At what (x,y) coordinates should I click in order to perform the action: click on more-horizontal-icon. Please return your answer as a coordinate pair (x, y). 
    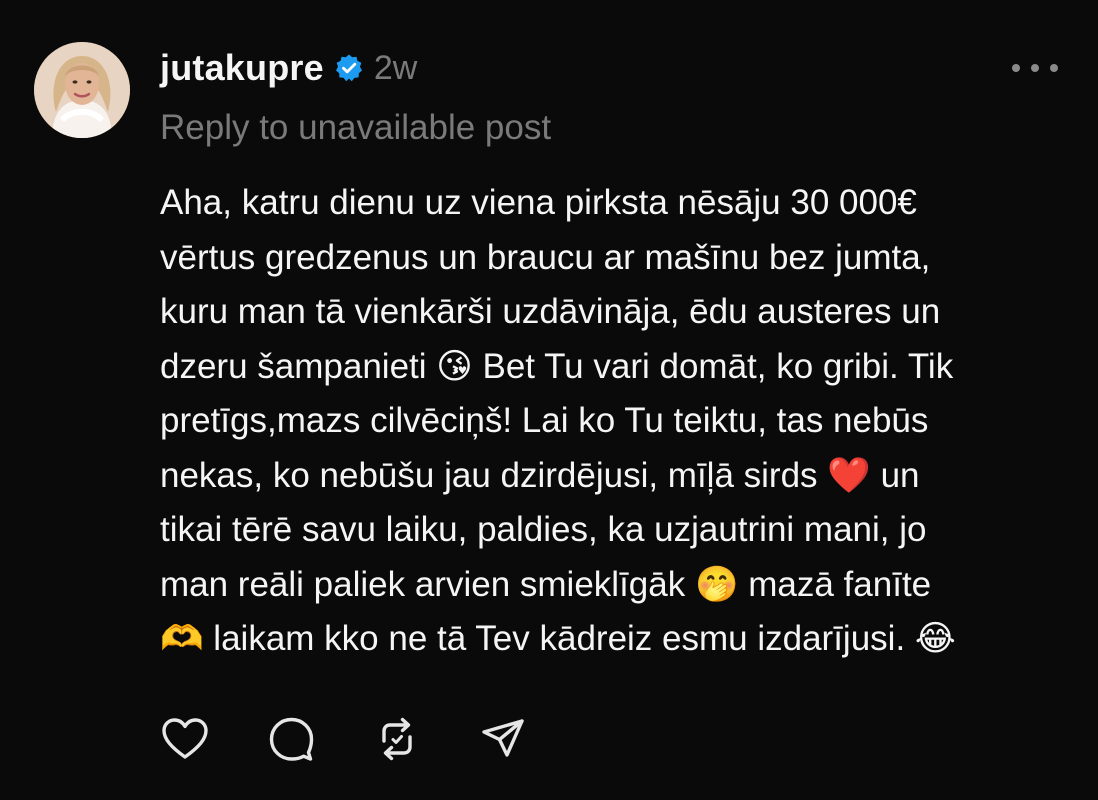
    Looking at the image, I should click on (1016, 68).